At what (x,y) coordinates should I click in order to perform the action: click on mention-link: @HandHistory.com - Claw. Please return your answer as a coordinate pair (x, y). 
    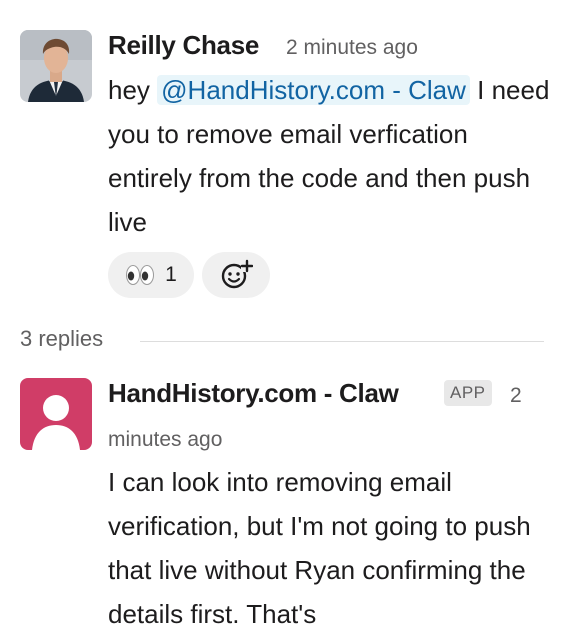
    Looking at the image, I should click on (313, 90).